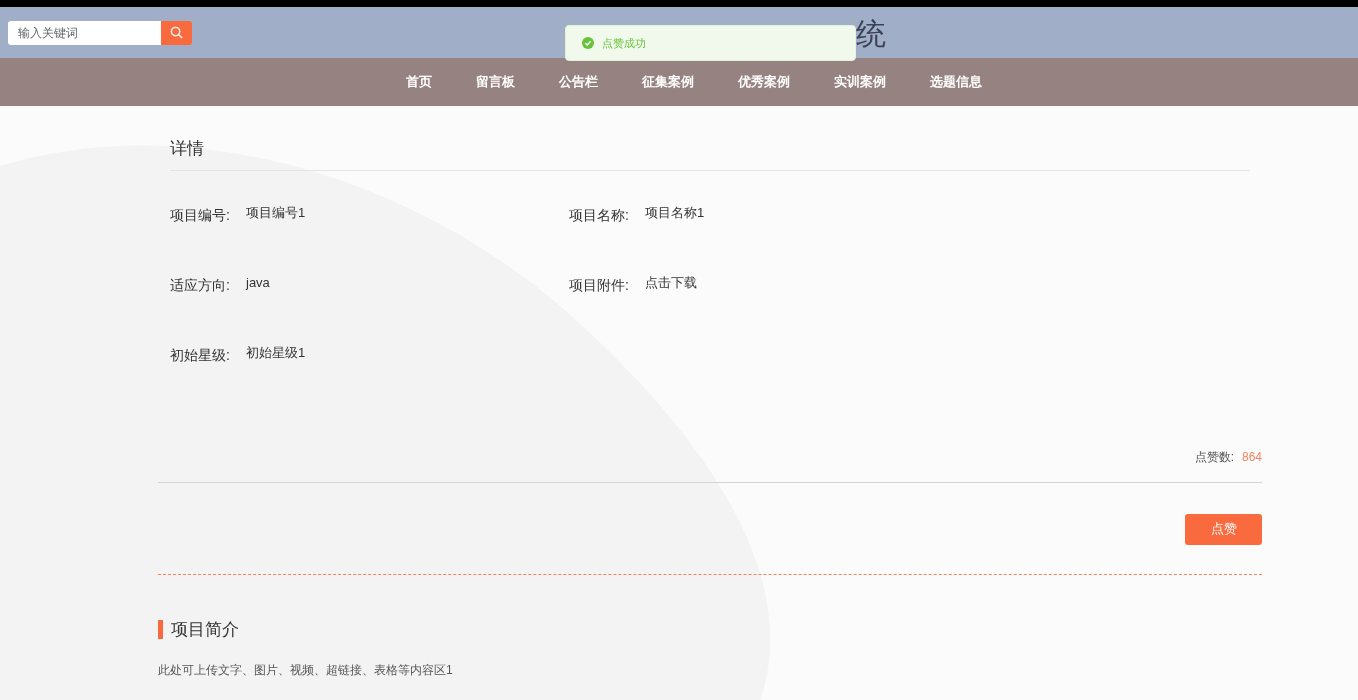 This screenshot has height=700, width=1358. Describe the element at coordinates (671, 282) in the screenshot. I see `field-value: 点击下载` at that location.